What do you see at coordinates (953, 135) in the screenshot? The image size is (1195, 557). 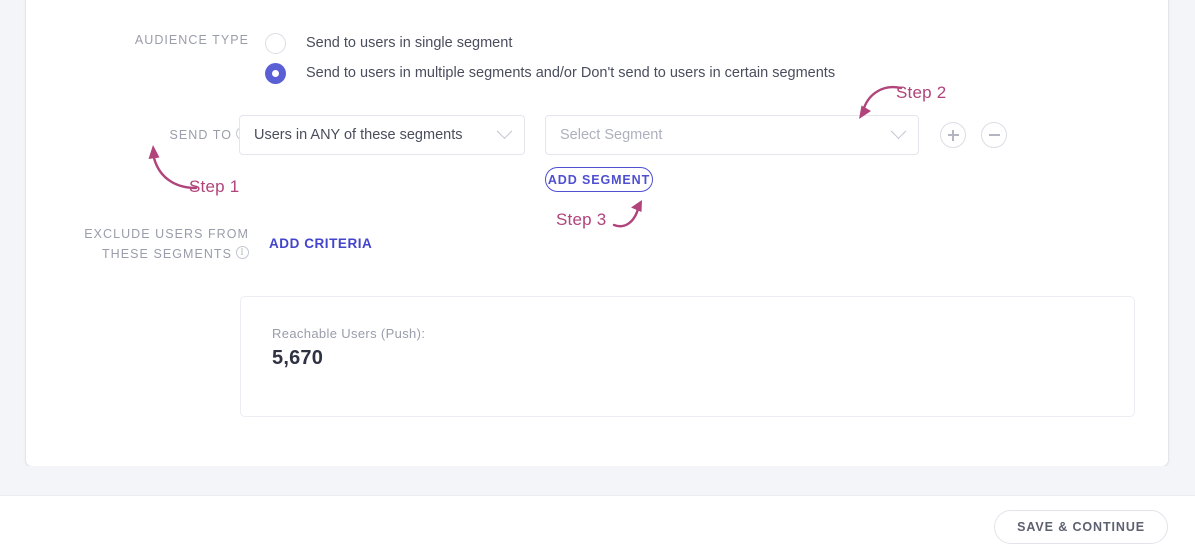 I see `add-segment-row-button` at bounding box center [953, 135].